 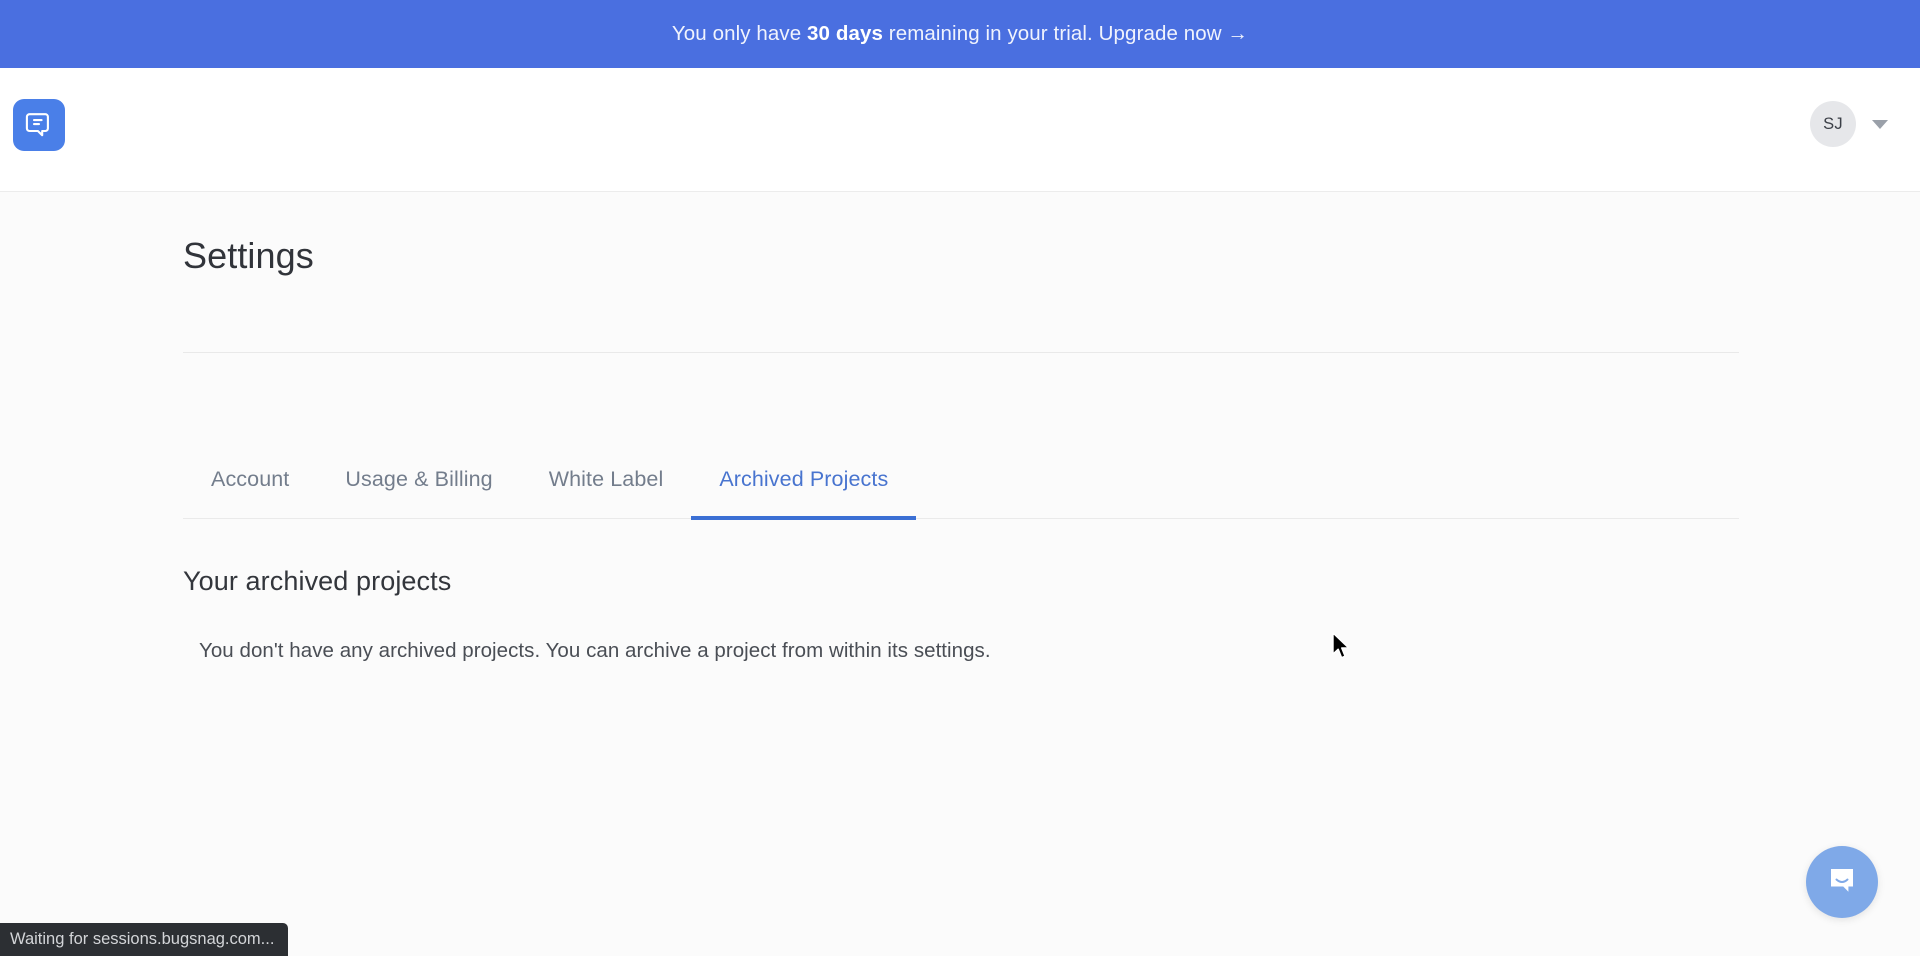 What do you see at coordinates (804, 466) in the screenshot?
I see `tab-archived-projects: Archived Projects` at bounding box center [804, 466].